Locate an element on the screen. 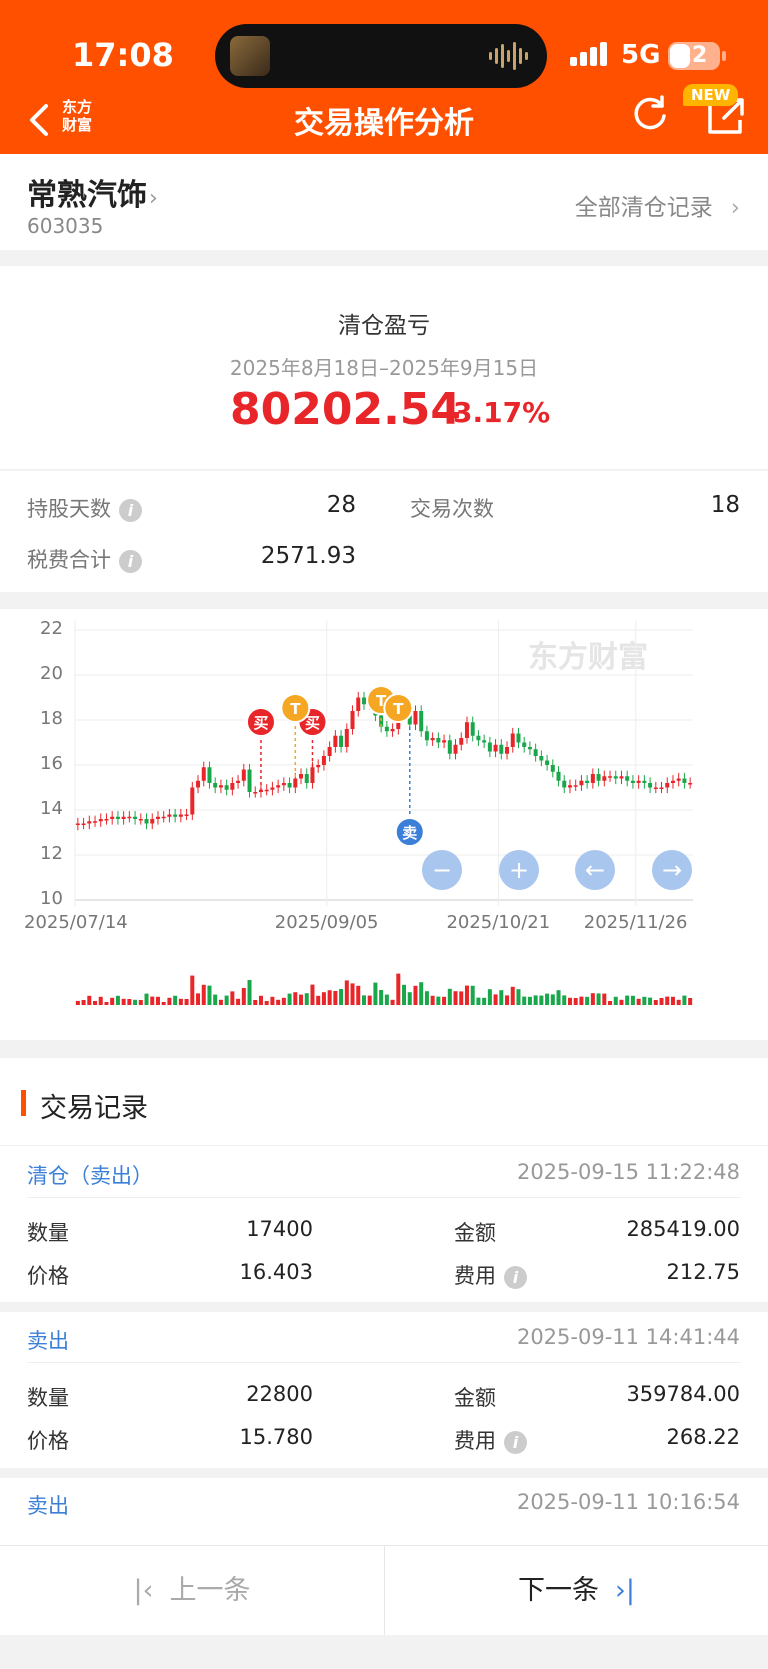 This screenshot has height=1669, width=768. record-separator is located at coordinates (384, 1307).